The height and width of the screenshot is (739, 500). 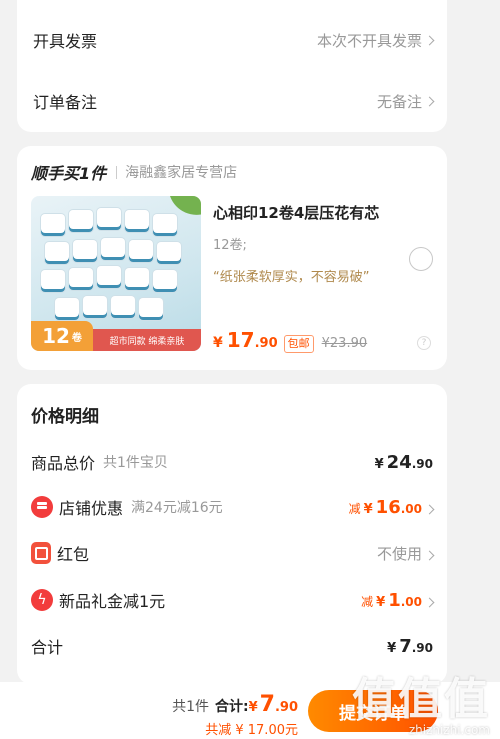 I want to click on image-badge-unit: 卷, so click(x=76, y=338).